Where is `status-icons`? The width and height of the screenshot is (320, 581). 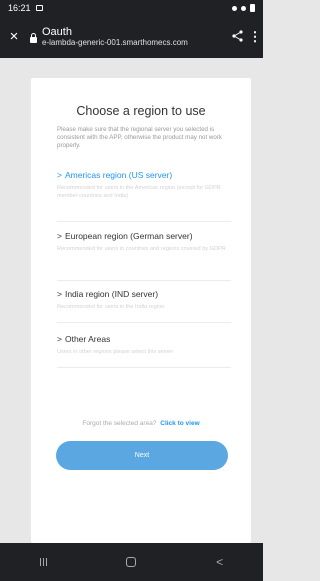
status-icons is located at coordinates (243, 8).